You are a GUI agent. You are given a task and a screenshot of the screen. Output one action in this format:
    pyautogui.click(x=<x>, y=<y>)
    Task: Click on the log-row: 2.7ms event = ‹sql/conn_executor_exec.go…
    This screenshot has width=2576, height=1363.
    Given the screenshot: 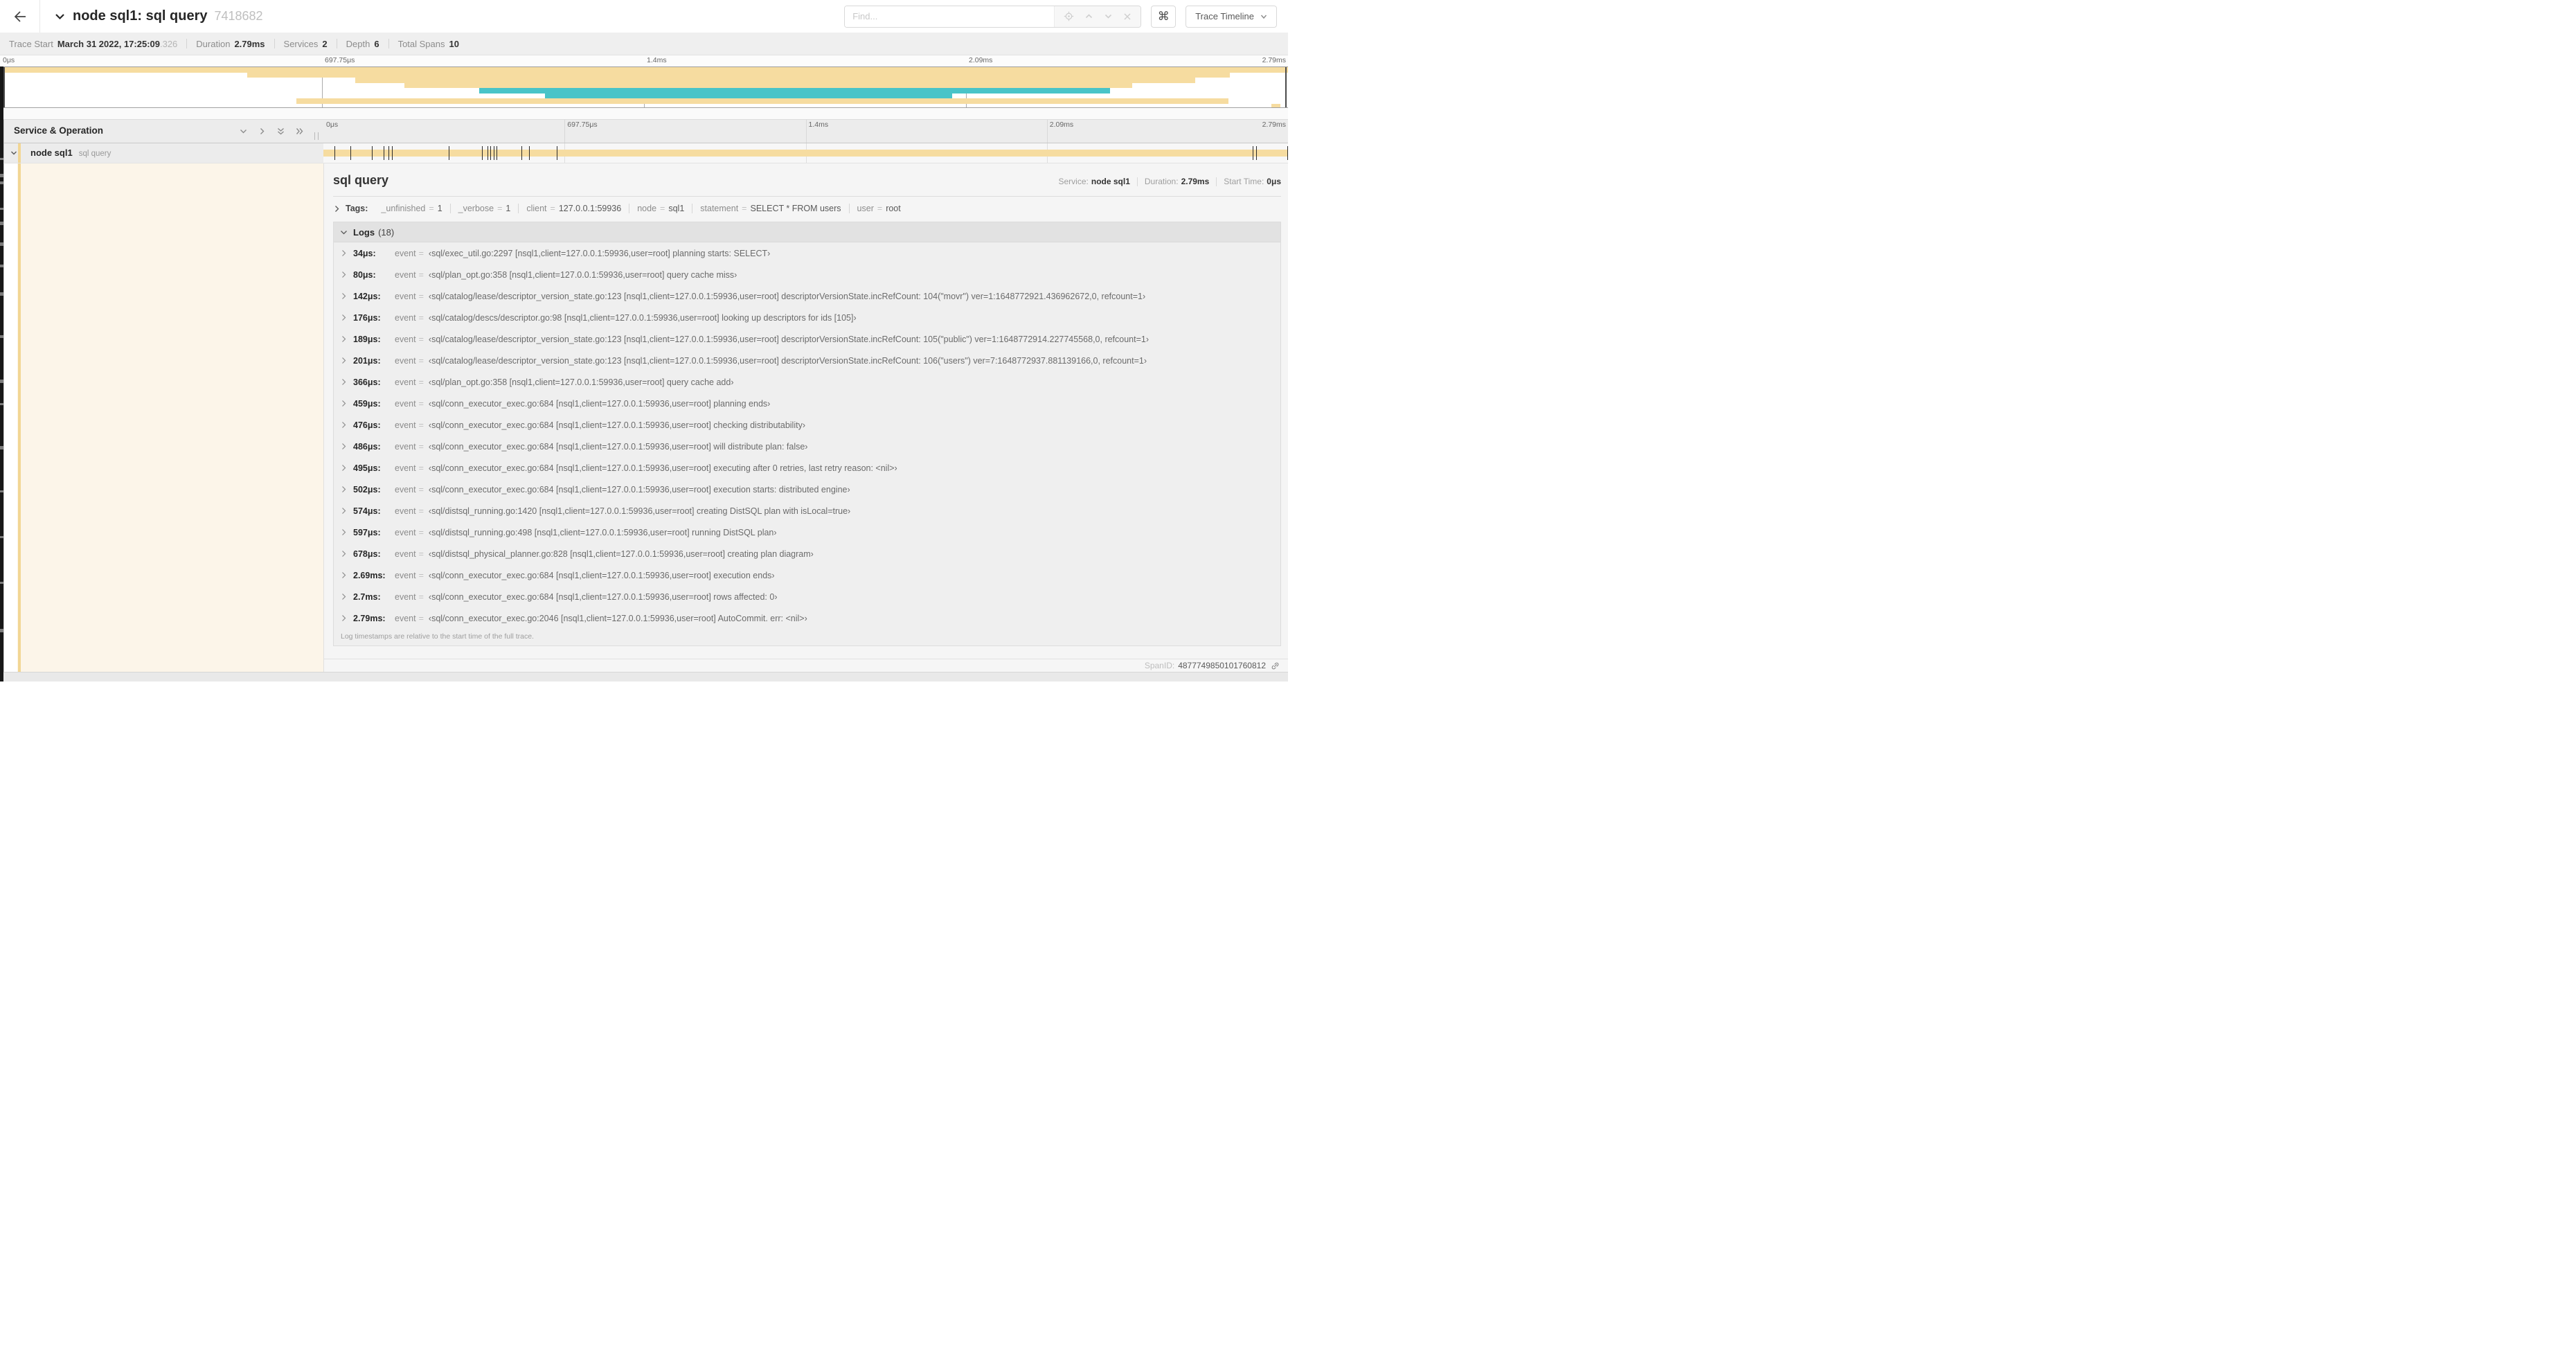 What is the action you would take?
    pyautogui.click(x=807, y=596)
    